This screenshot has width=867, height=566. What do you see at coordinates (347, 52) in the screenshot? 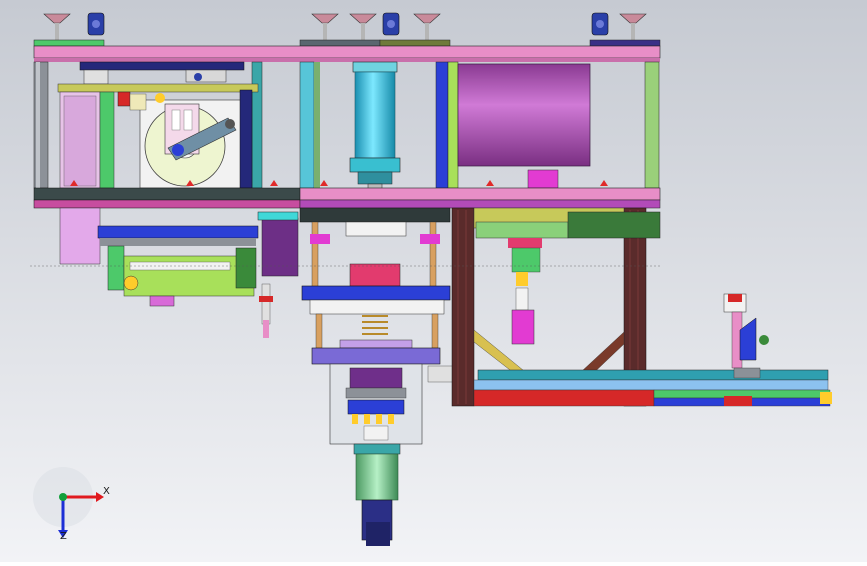
I see `top-pink-beam` at bounding box center [347, 52].